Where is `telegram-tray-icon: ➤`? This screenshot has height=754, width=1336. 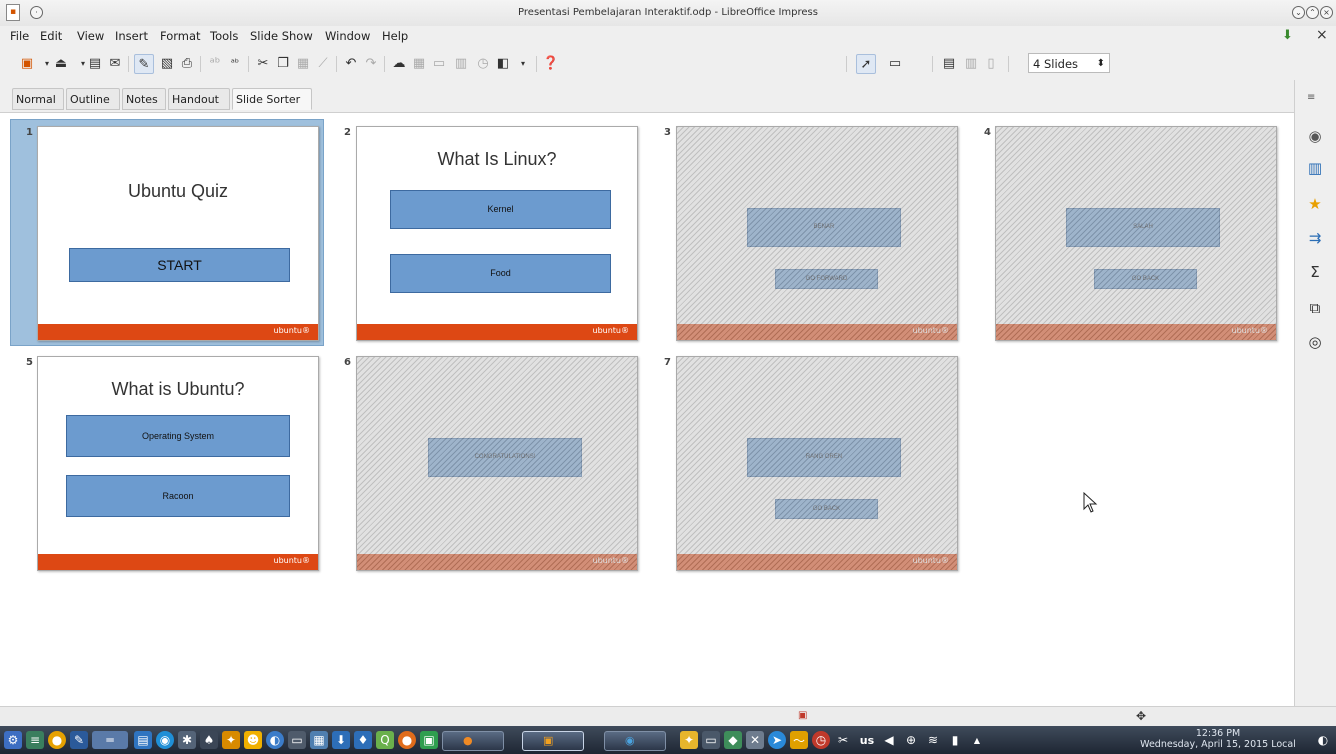
telegram-tray-icon: ➤ is located at coordinates (777, 740).